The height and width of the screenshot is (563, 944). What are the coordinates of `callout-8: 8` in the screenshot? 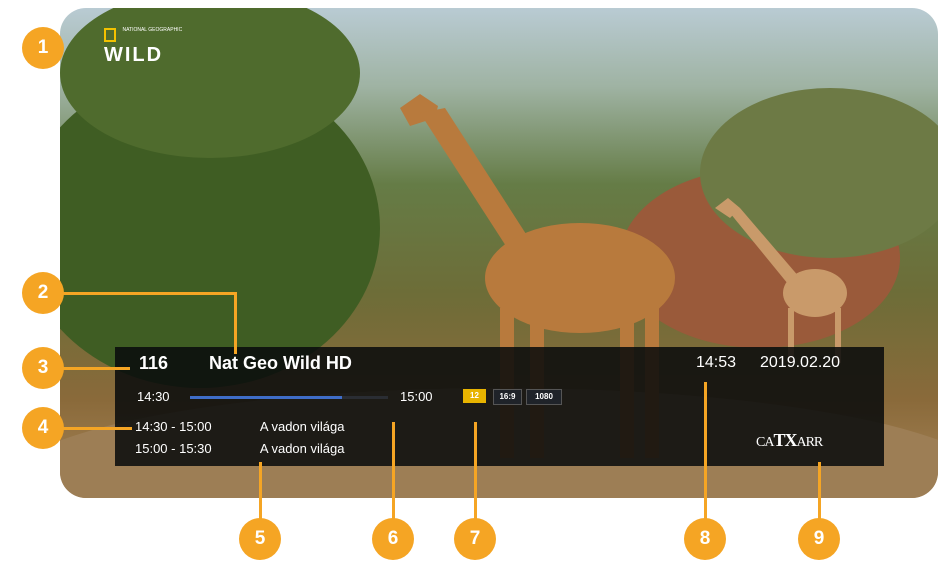 It's located at (705, 539).